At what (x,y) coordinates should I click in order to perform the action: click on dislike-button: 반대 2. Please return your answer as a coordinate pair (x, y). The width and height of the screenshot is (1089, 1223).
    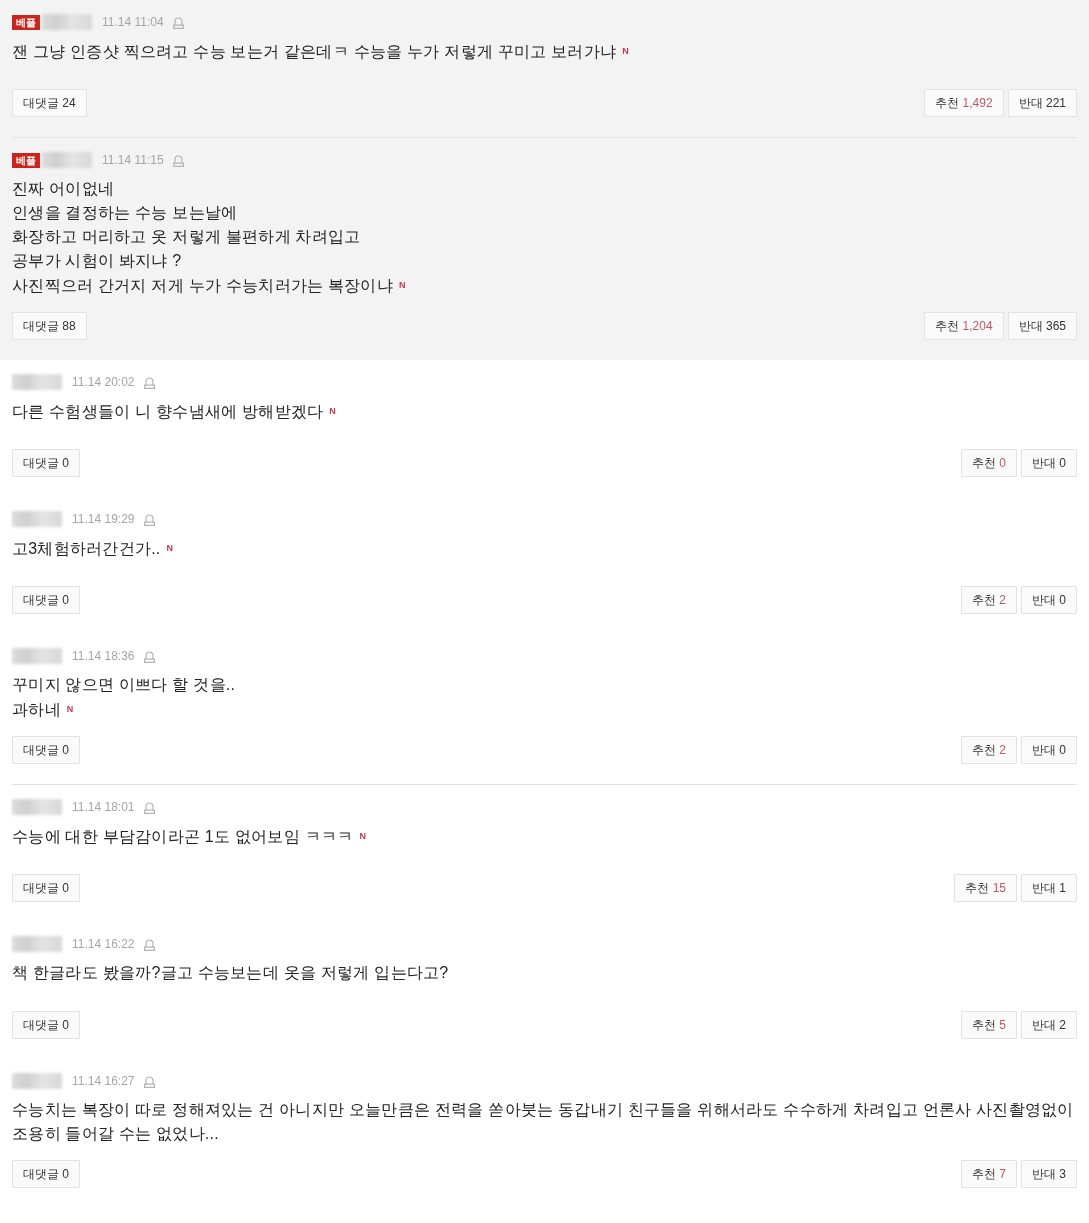
    Looking at the image, I should click on (1049, 1025).